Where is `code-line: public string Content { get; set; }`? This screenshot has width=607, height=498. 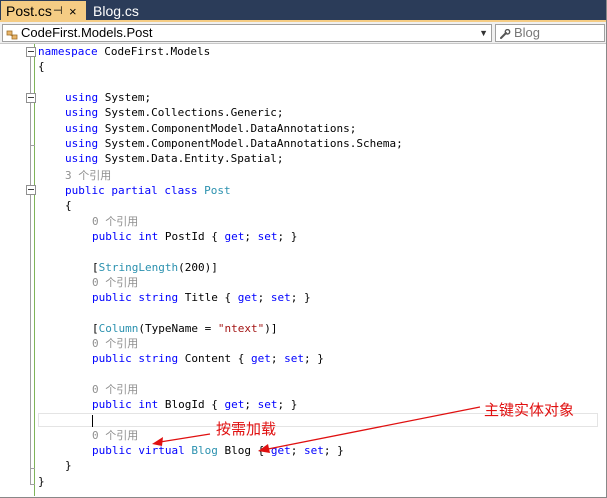
code-line: public string Content { get; set; } is located at coordinates (208, 358).